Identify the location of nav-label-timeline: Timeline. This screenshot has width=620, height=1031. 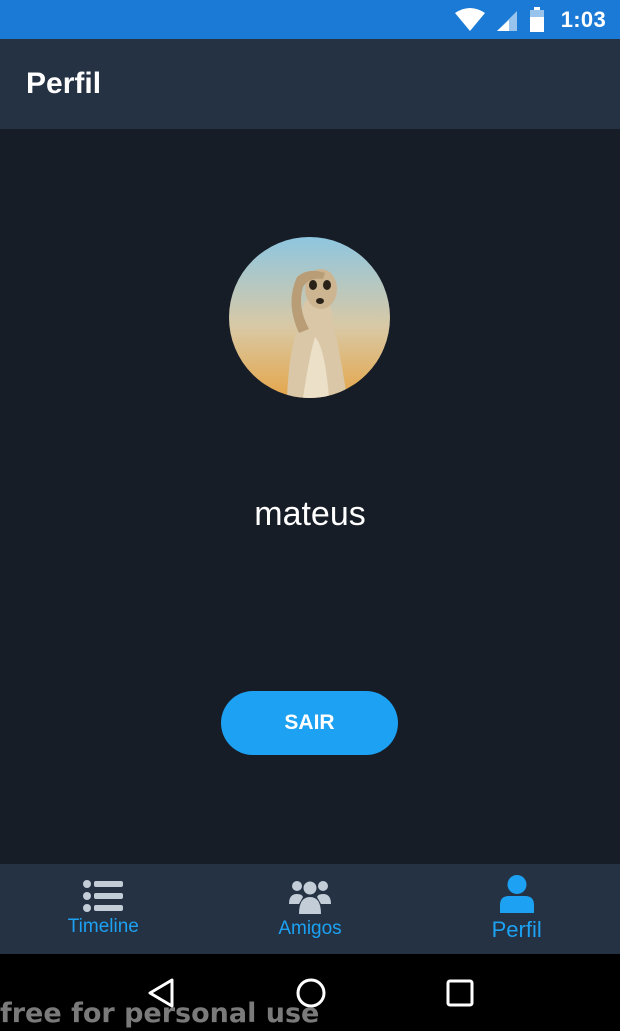
(103, 926).